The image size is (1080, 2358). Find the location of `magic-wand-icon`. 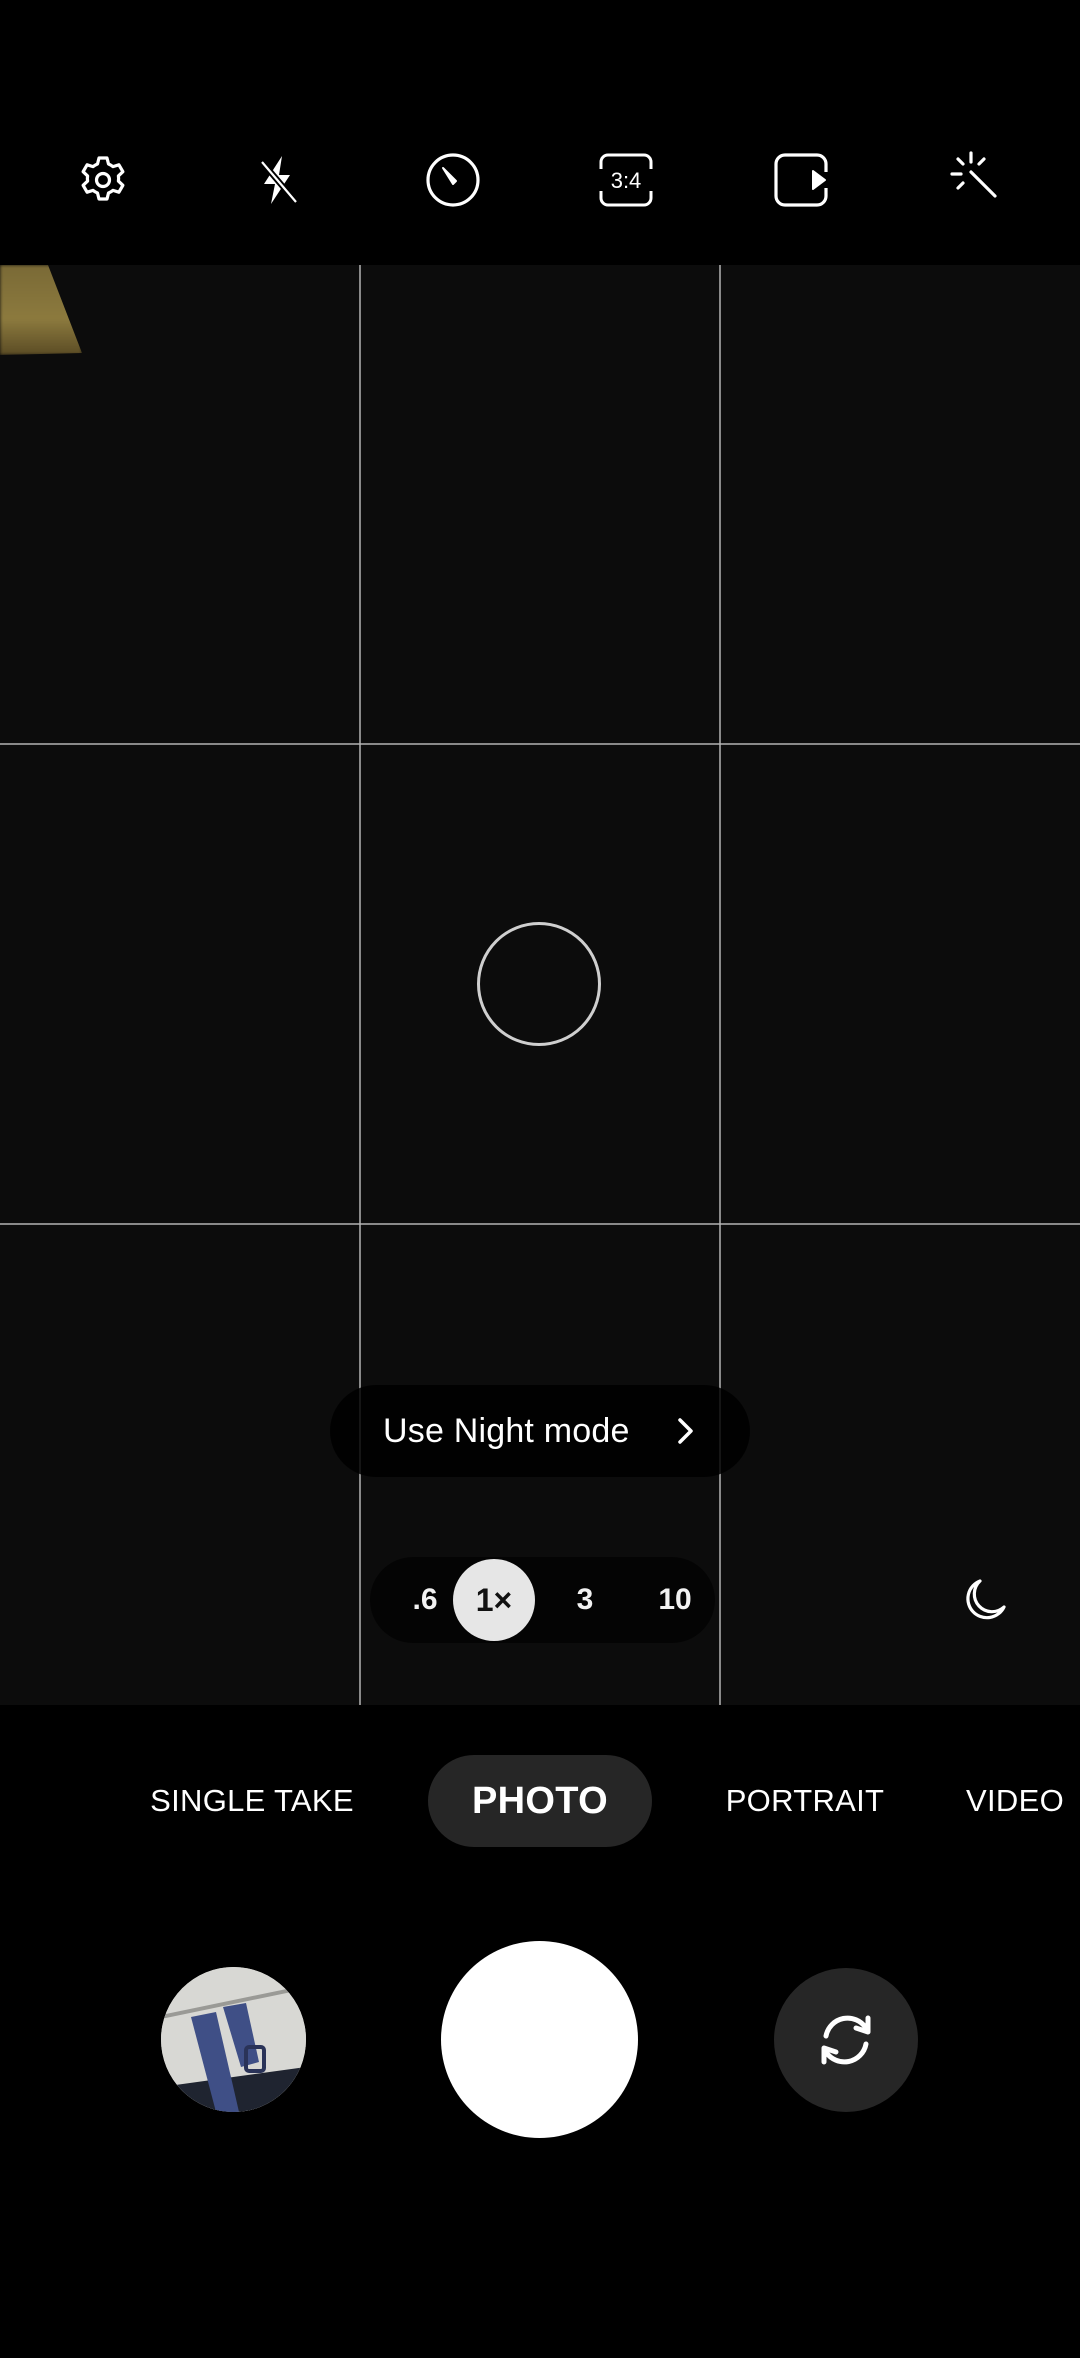

magic-wand-icon is located at coordinates (973, 174).